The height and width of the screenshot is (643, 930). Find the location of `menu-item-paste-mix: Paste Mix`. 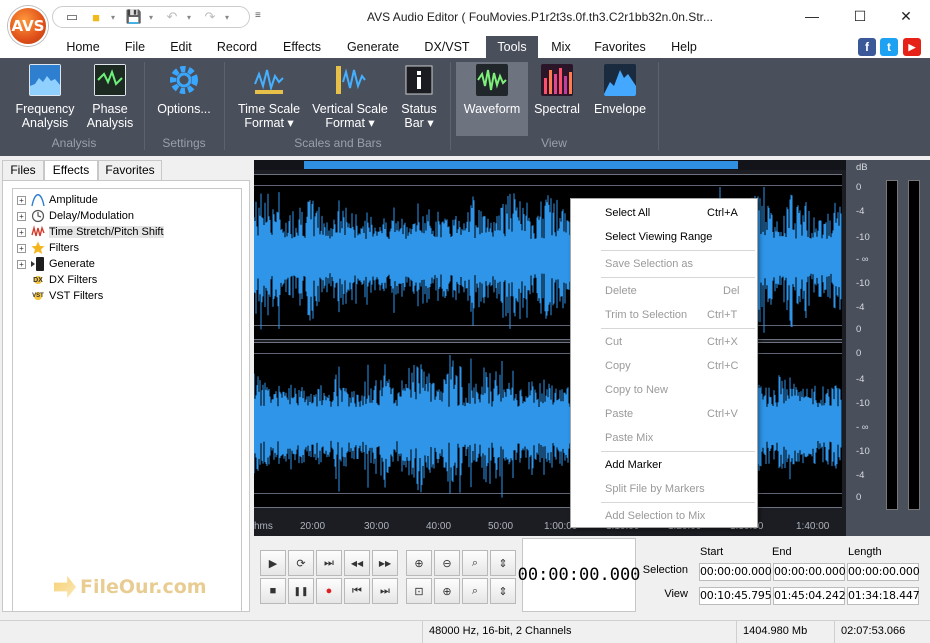

menu-item-paste-mix: Paste Mix is located at coordinates (664, 438).